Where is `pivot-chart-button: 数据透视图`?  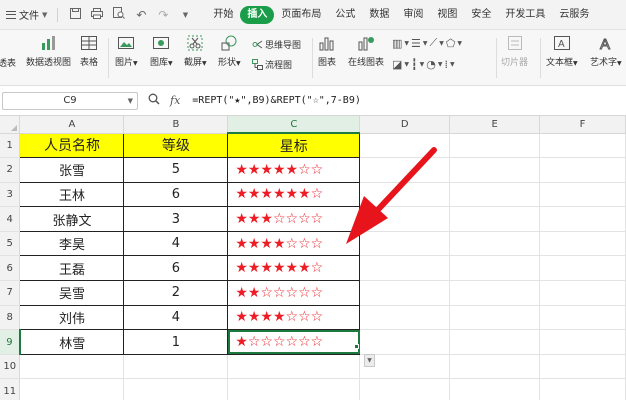
pivot-chart-button: 数据透视图 is located at coordinates (48, 51).